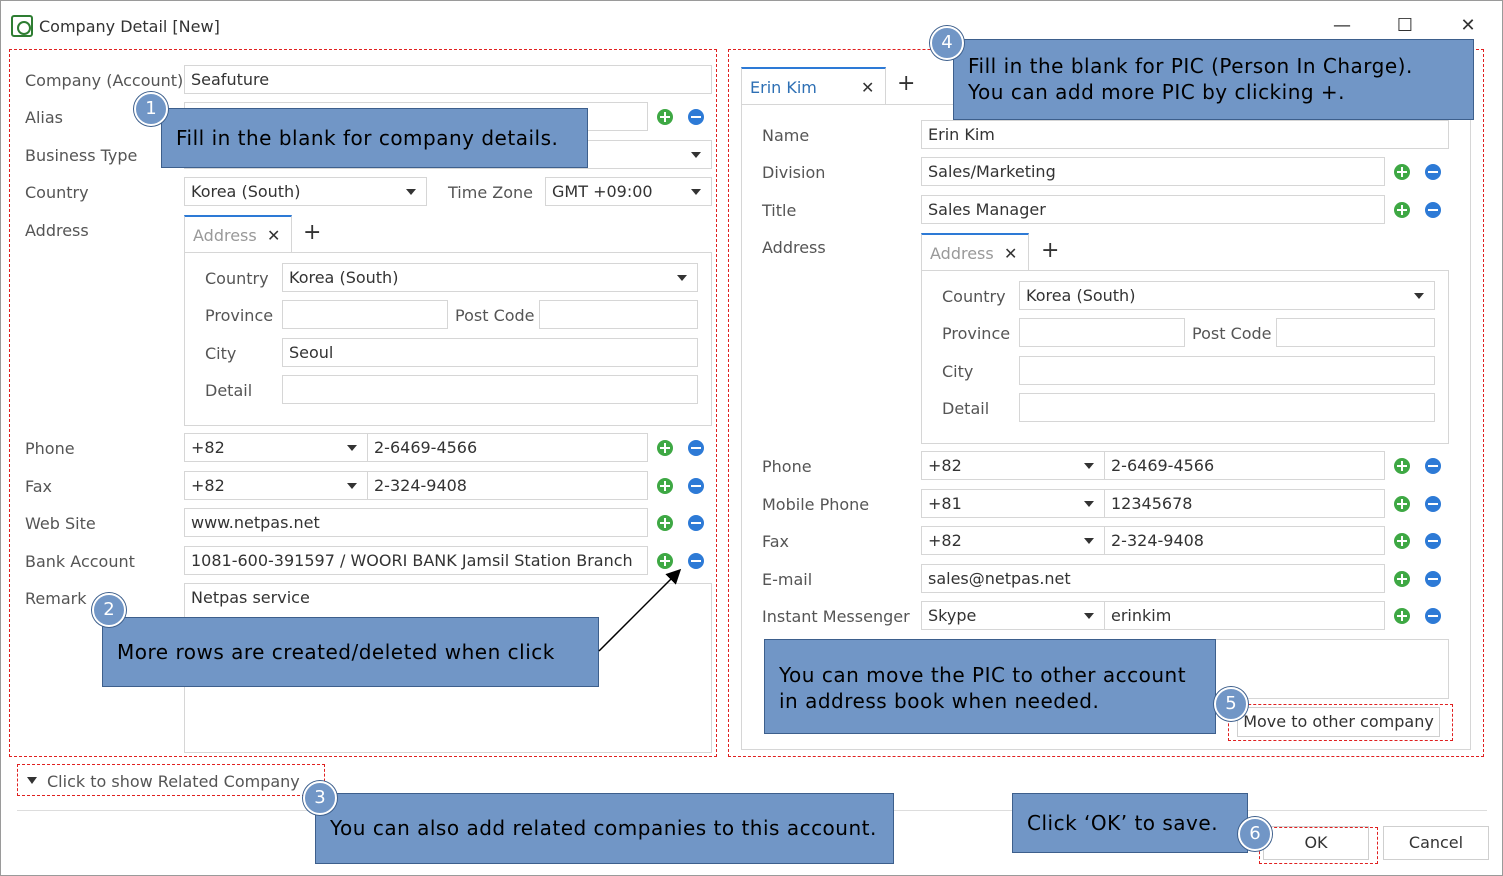 The width and height of the screenshot is (1503, 876). I want to click on pic-addr-country-select: Korea (South), so click(1227, 295).